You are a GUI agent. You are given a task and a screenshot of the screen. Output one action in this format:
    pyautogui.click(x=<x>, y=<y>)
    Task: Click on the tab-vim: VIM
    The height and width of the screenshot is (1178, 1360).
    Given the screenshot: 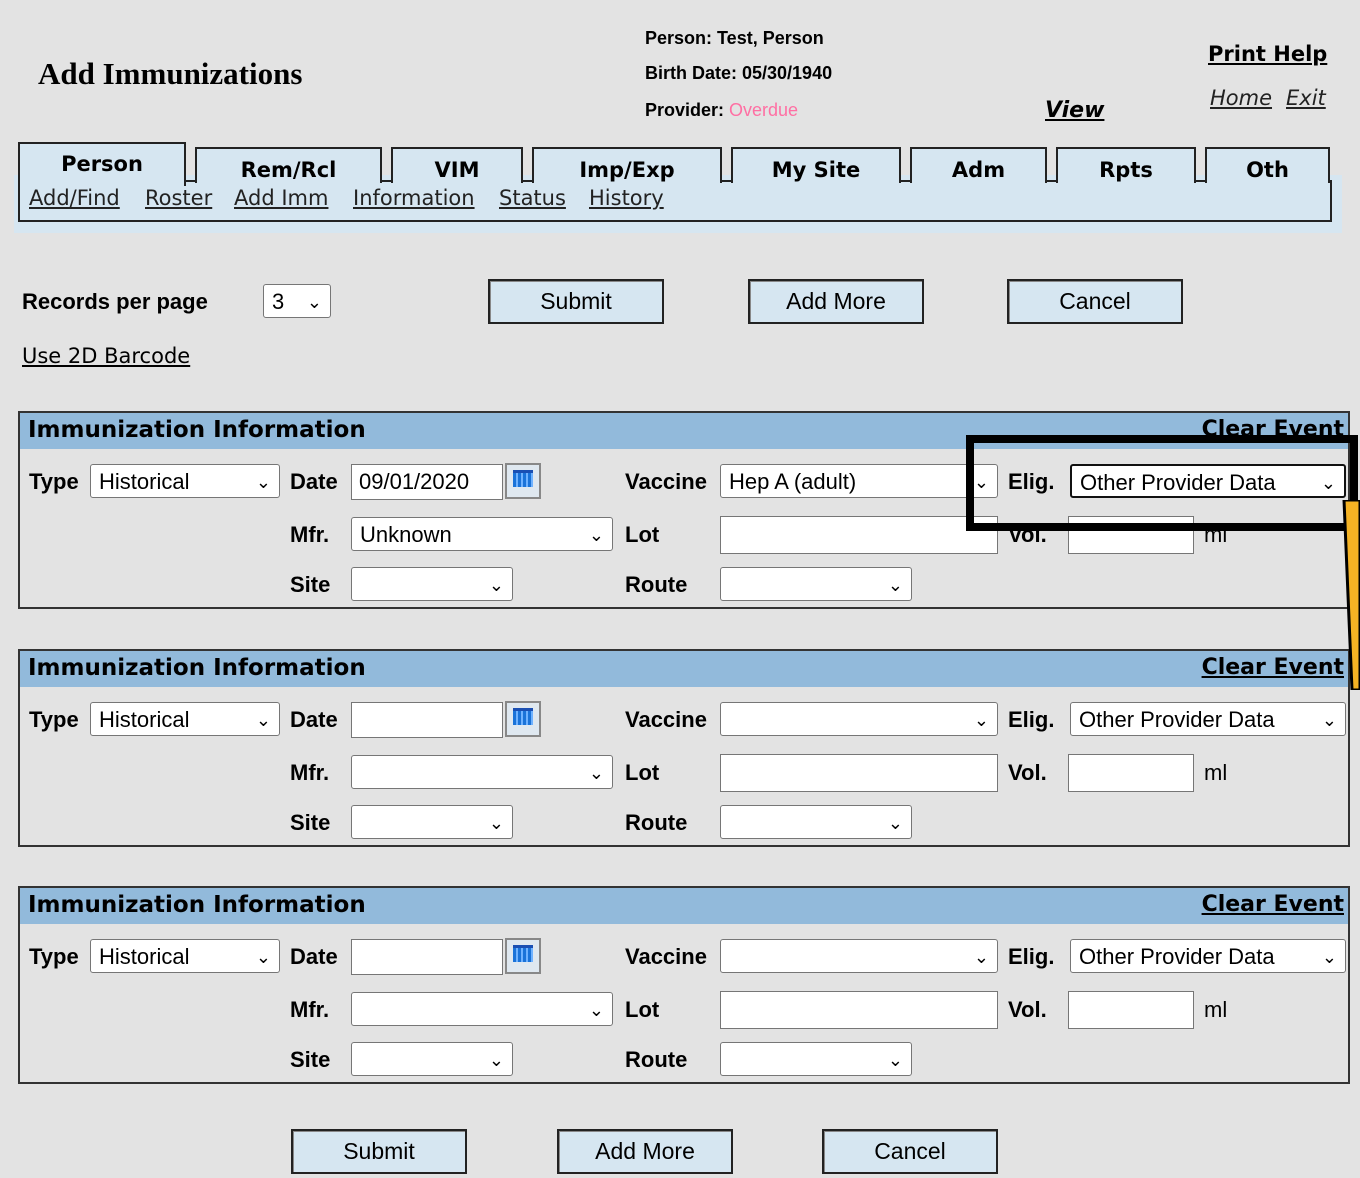 What is the action you would take?
    pyautogui.click(x=457, y=165)
    